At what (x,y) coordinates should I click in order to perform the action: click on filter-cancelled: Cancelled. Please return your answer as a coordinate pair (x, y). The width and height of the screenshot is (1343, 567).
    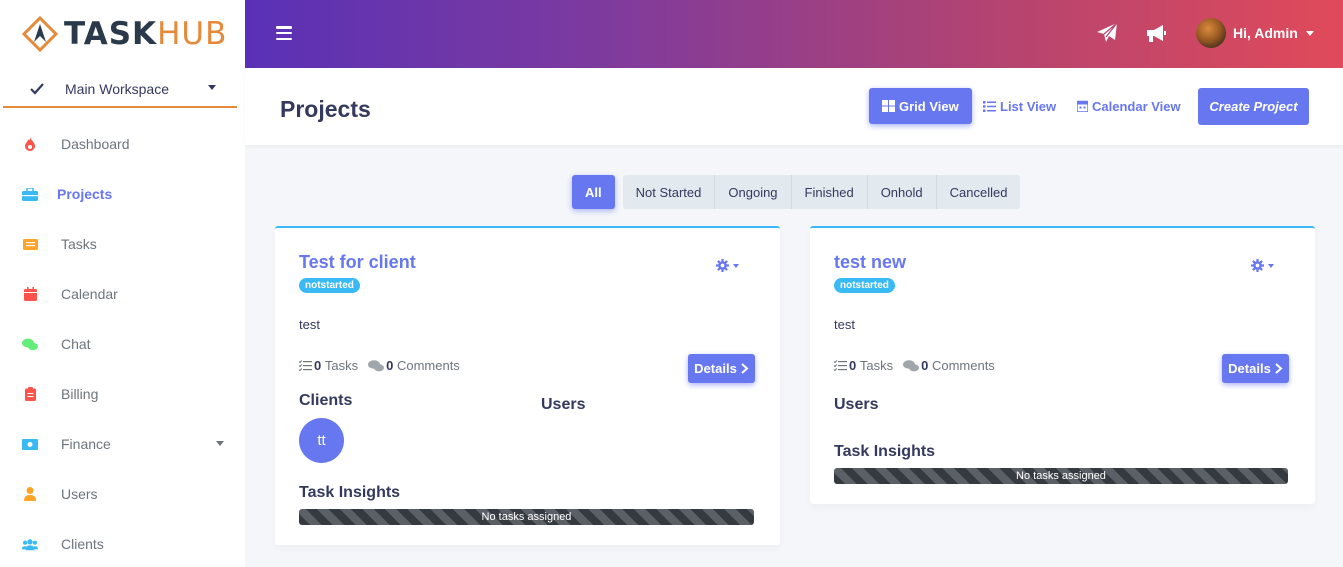
    Looking at the image, I should click on (979, 192).